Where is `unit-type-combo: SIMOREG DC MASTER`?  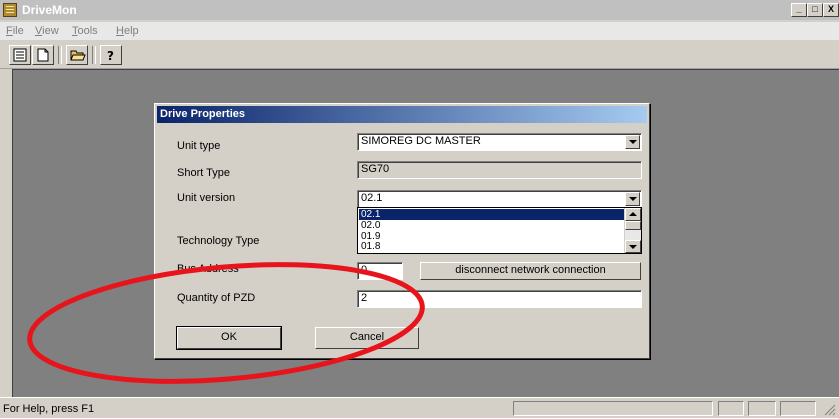
unit-type-combo: SIMOREG DC MASTER is located at coordinates (499, 142).